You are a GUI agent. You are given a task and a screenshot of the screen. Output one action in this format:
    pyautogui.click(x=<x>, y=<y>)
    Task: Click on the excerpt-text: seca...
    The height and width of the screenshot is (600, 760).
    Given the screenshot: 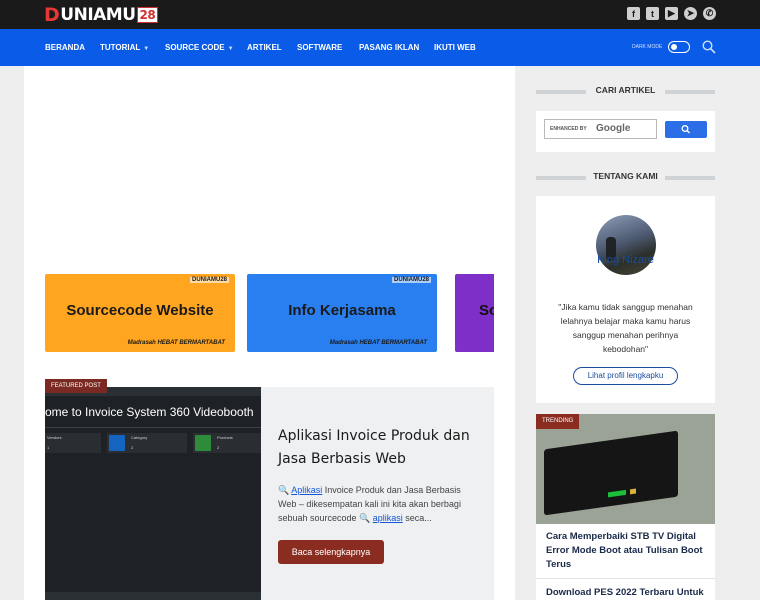 What is the action you would take?
    pyautogui.click(x=417, y=518)
    